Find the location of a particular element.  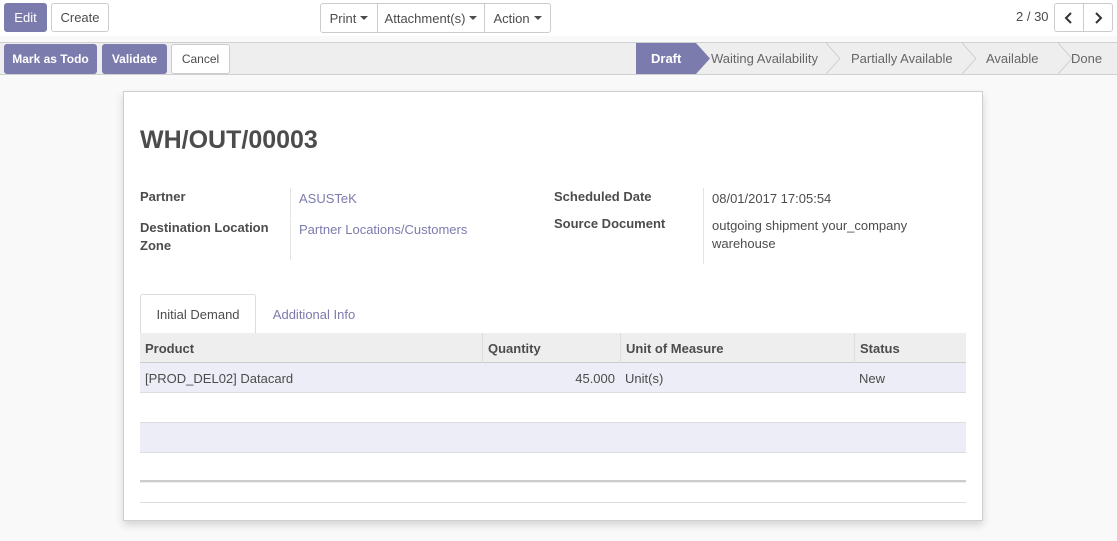

pager-value: 2 / 30 is located at coordinates (1032, 16).